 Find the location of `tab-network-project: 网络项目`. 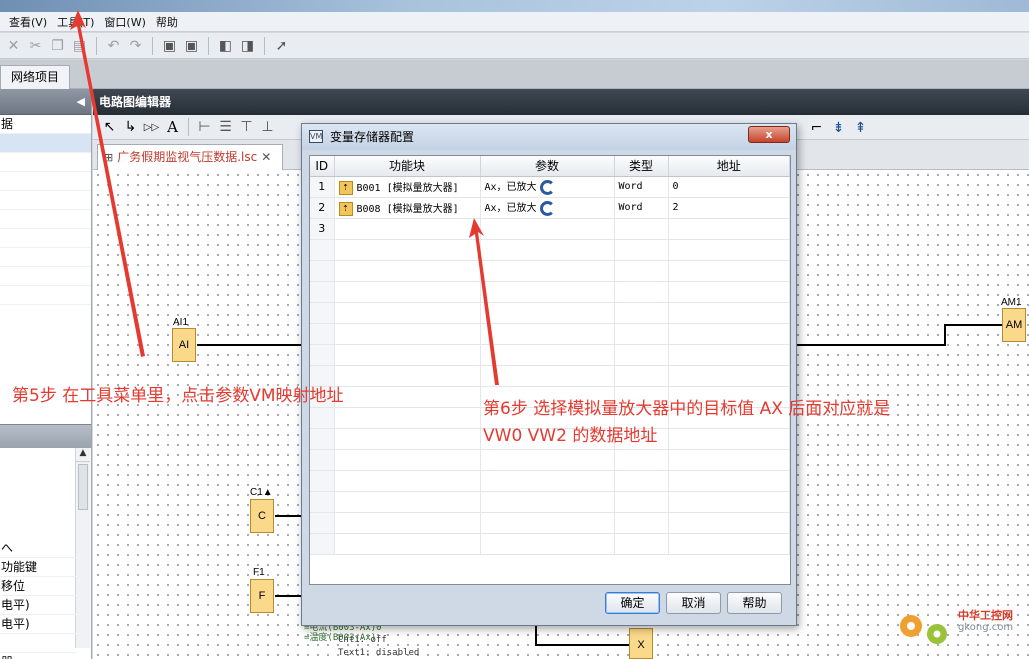

tab-network-project: 网络项目 is located at coordinates (35, 77).